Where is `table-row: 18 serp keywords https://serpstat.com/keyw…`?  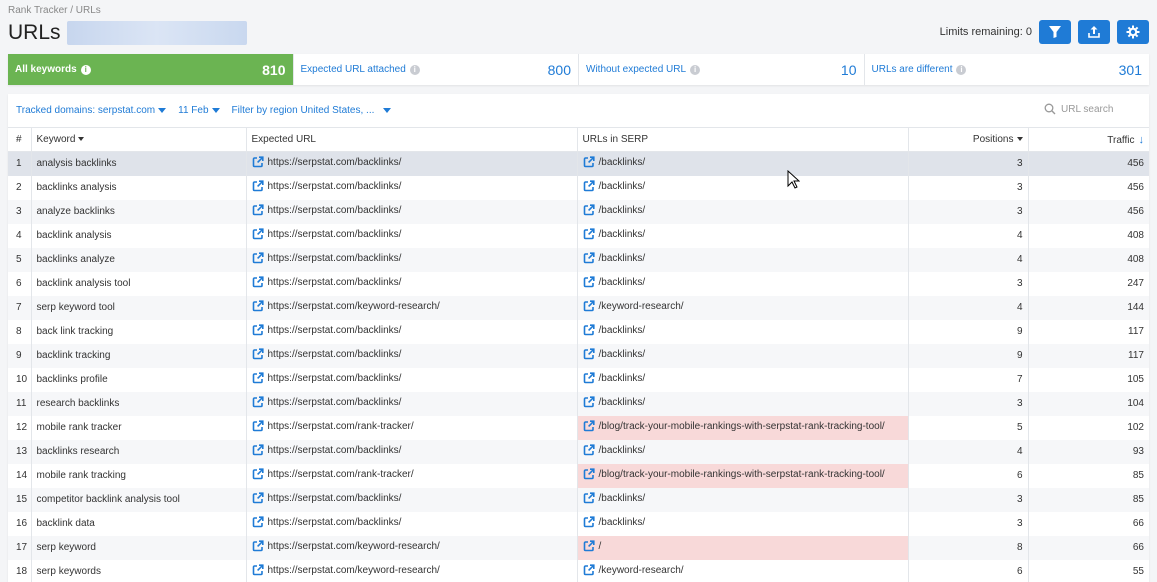
table-row: 18 serp keywords https://serpstat.com/keyw… is located at coordinates (578, 570).